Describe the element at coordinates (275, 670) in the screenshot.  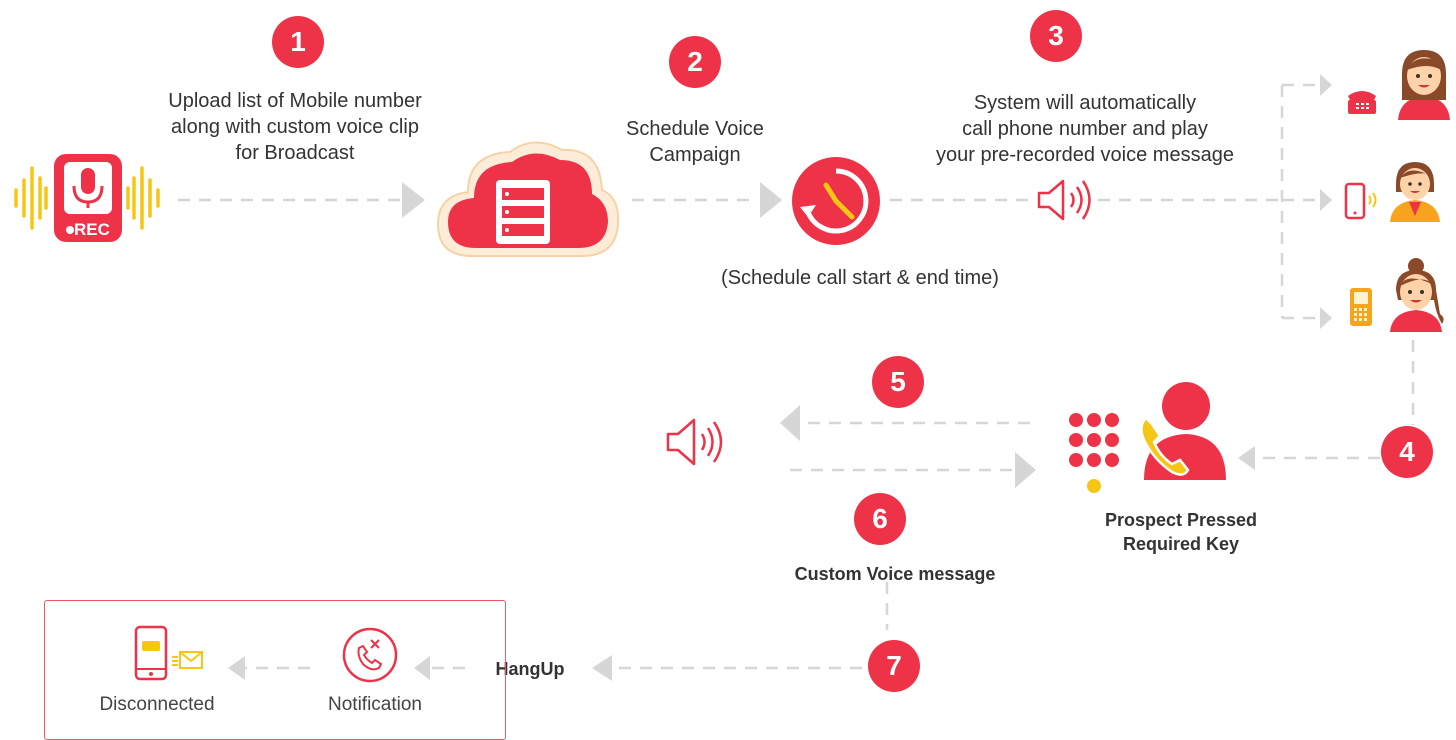
I see `outcome-frame` at that location.